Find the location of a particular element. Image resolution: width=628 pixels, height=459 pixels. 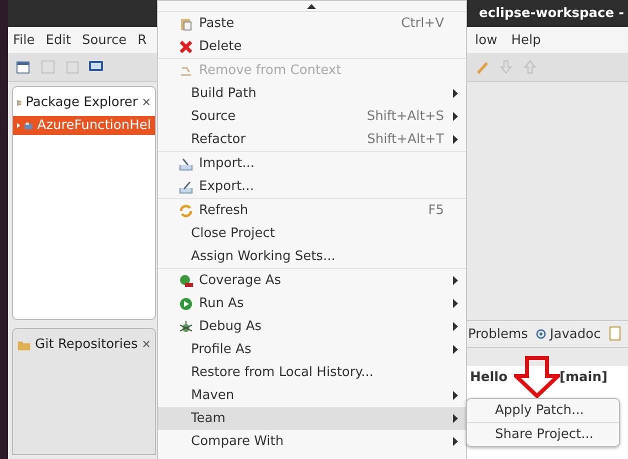

menu-item: Run As is located at coordinates (312, 303).